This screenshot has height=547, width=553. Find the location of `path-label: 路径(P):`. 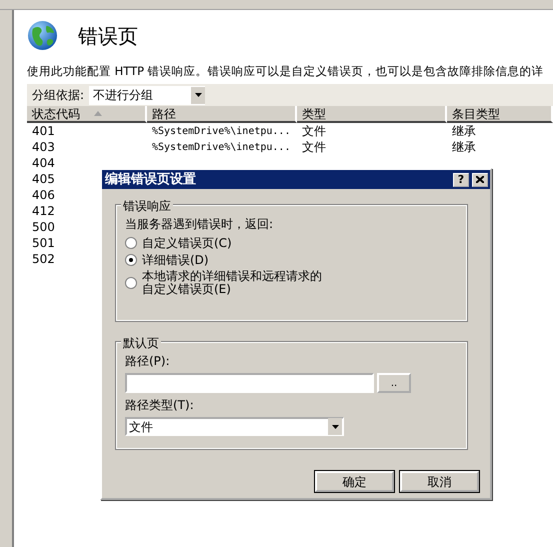

path-label: 路径(P): is located at coordinates (148, 361).